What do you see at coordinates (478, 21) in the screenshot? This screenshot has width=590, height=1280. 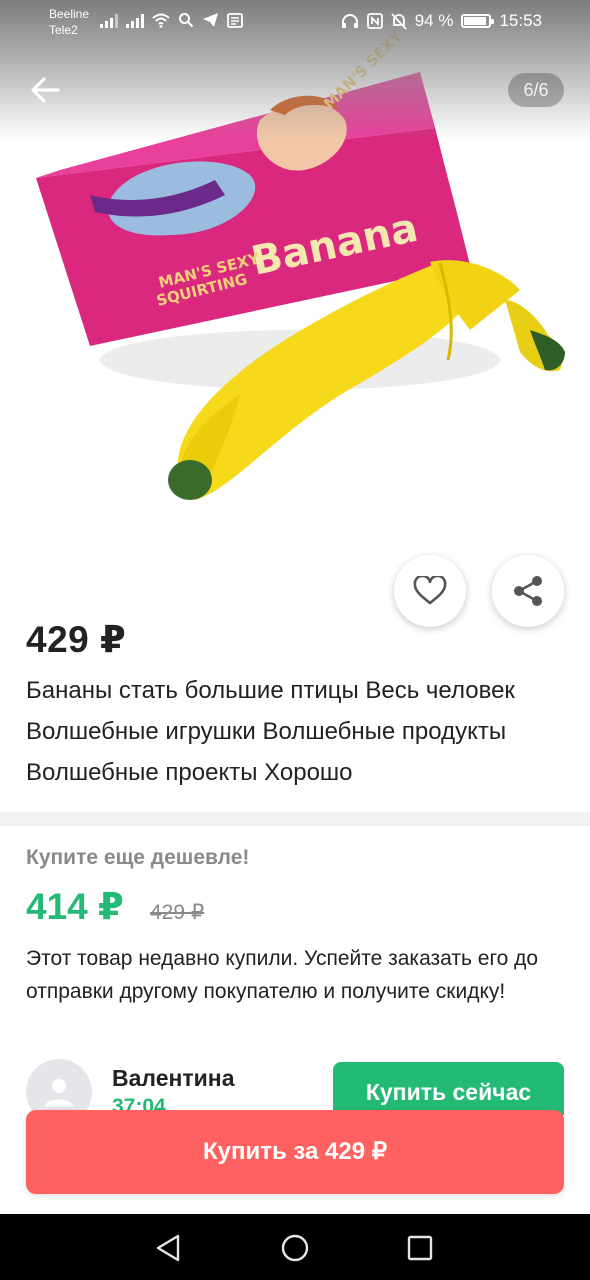 I see `battery-icon` at bounding box center [478, 21].